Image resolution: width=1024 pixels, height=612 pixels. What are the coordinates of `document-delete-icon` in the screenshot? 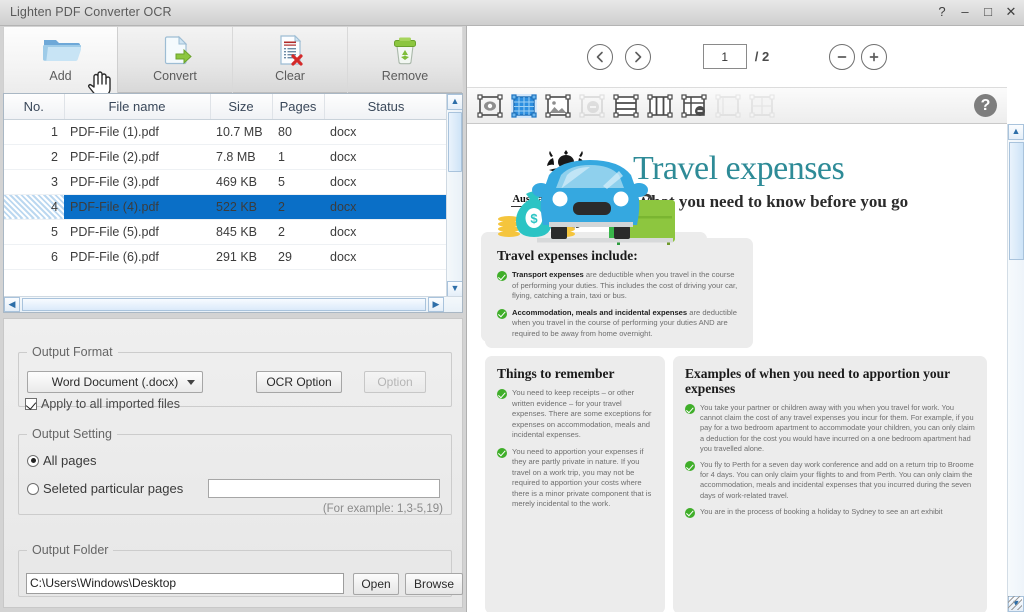 It's located at (290, 50).